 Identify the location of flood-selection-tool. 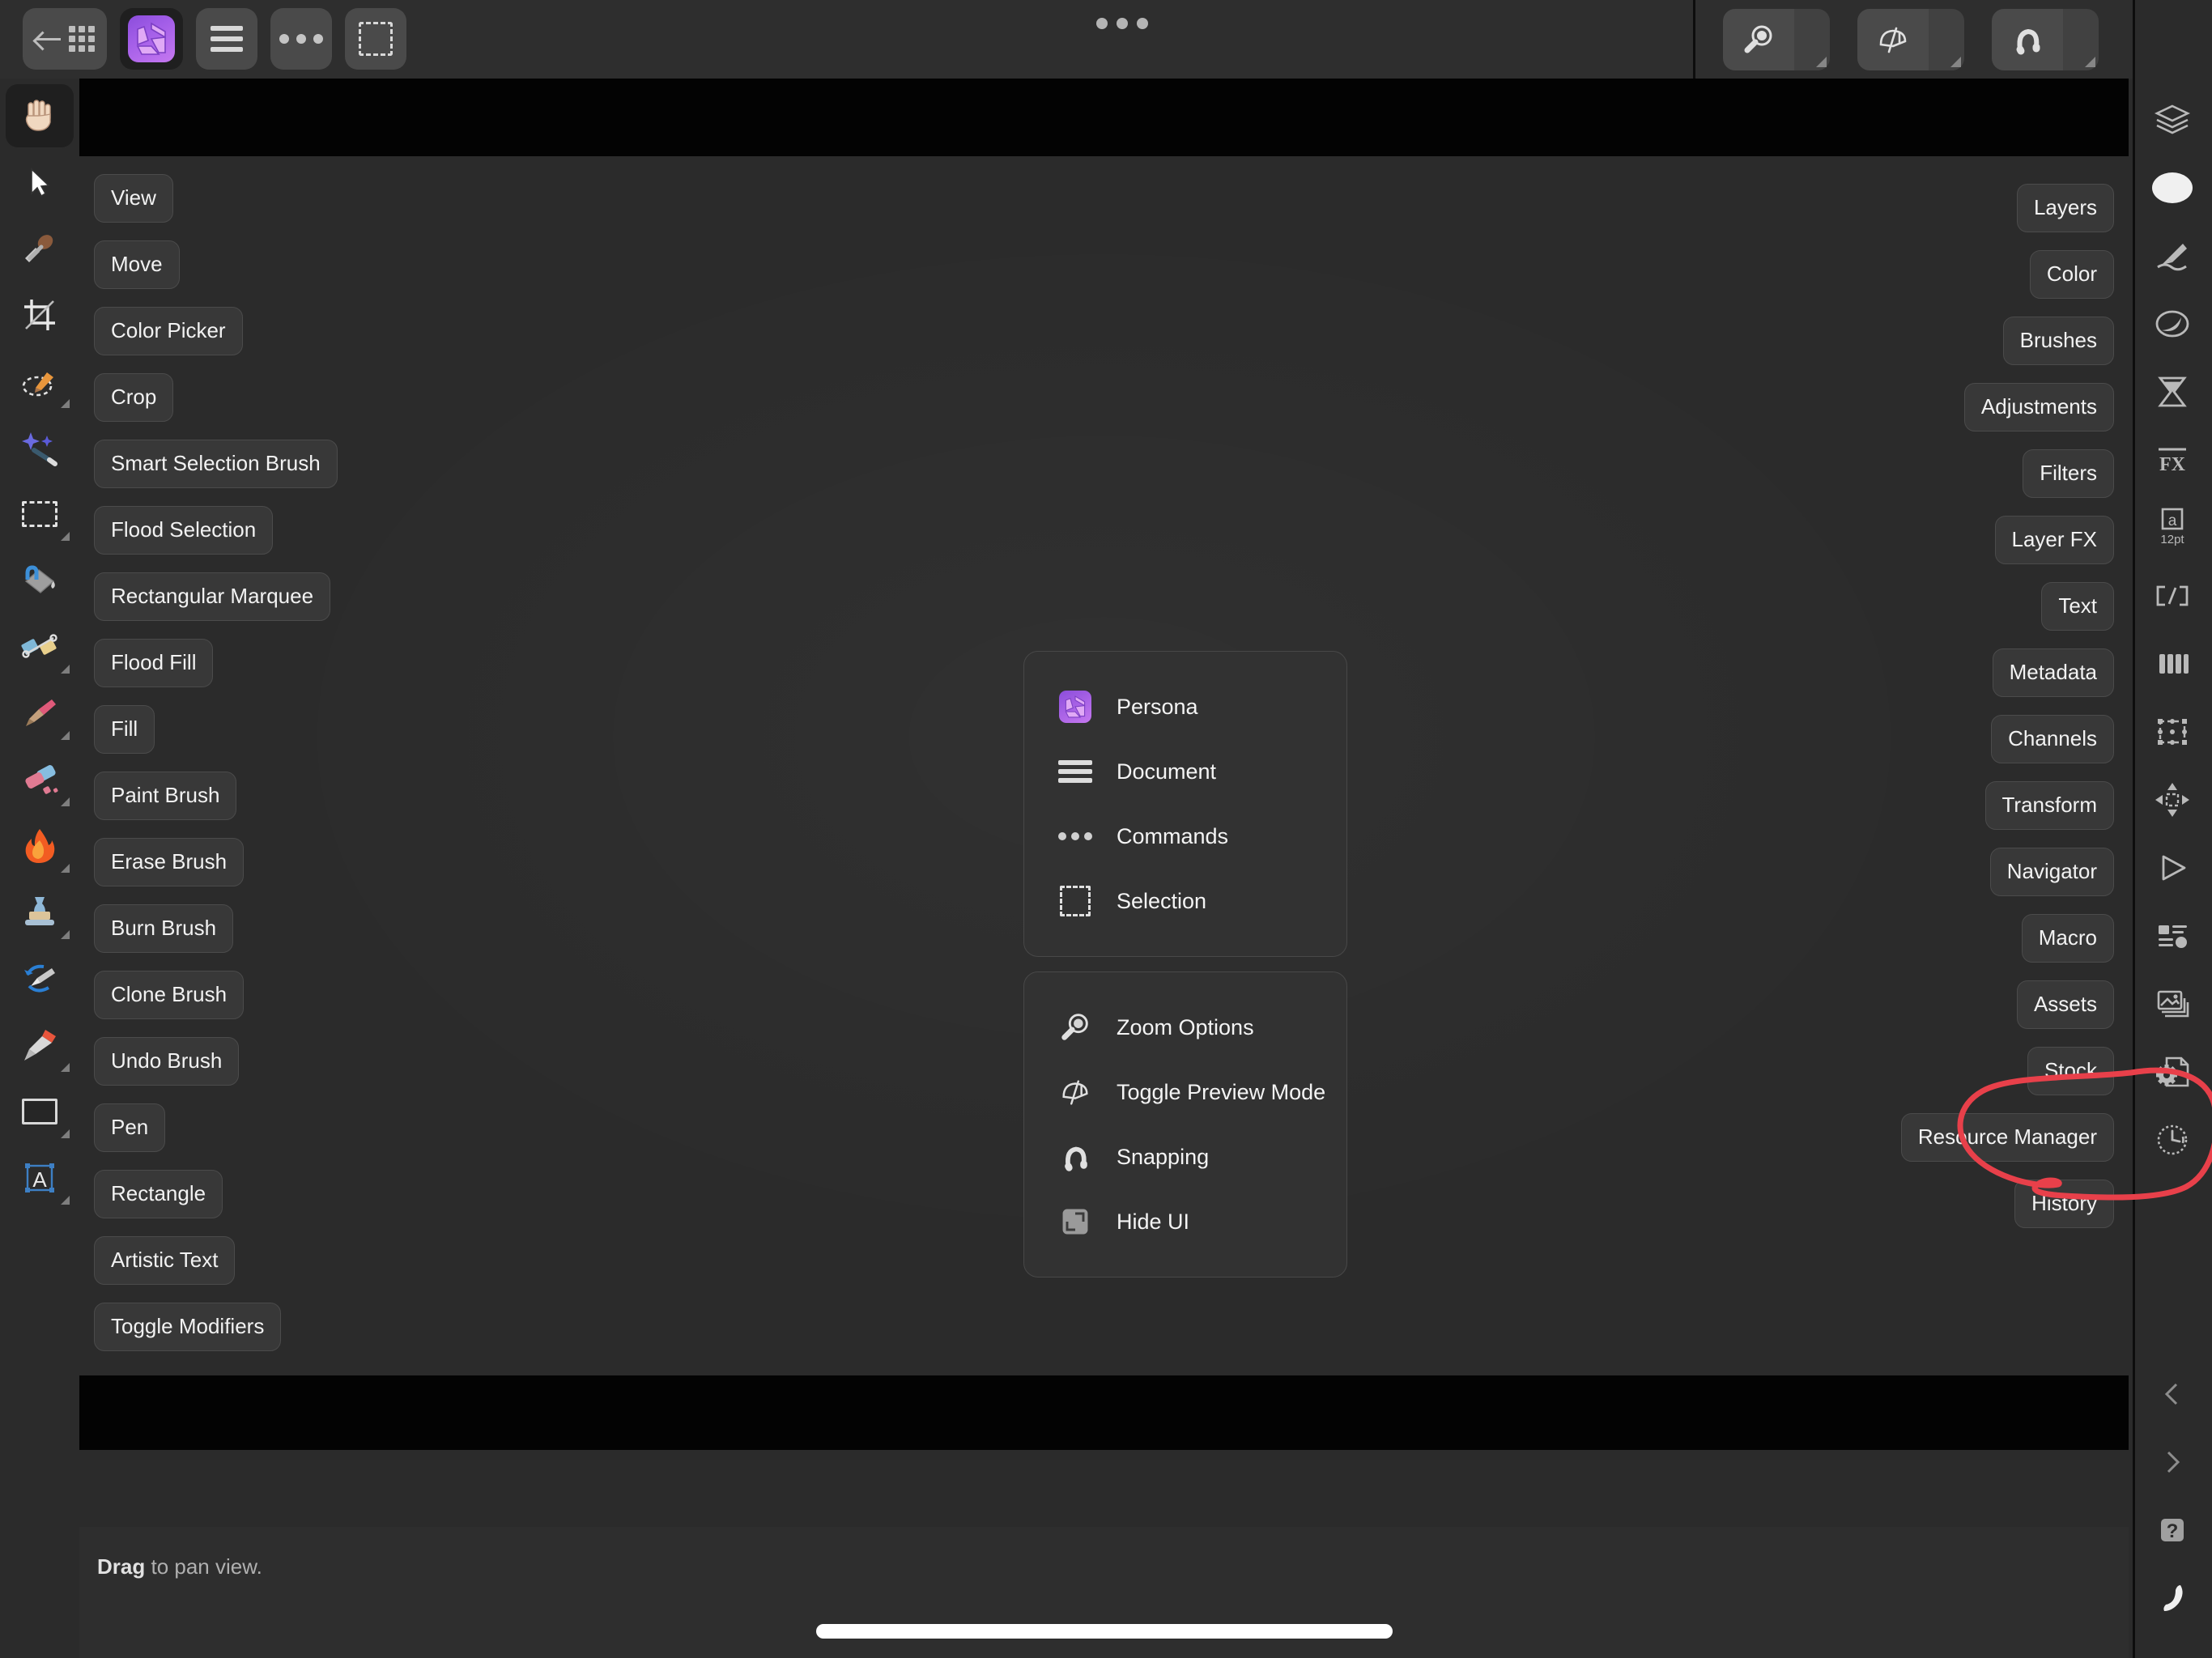
(40, 447).